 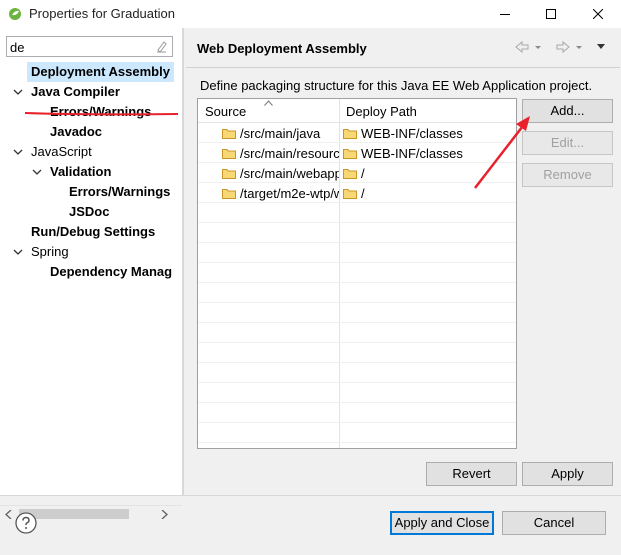 I want to click on tree-item-validation: Validation, so click(x=80, y=172).